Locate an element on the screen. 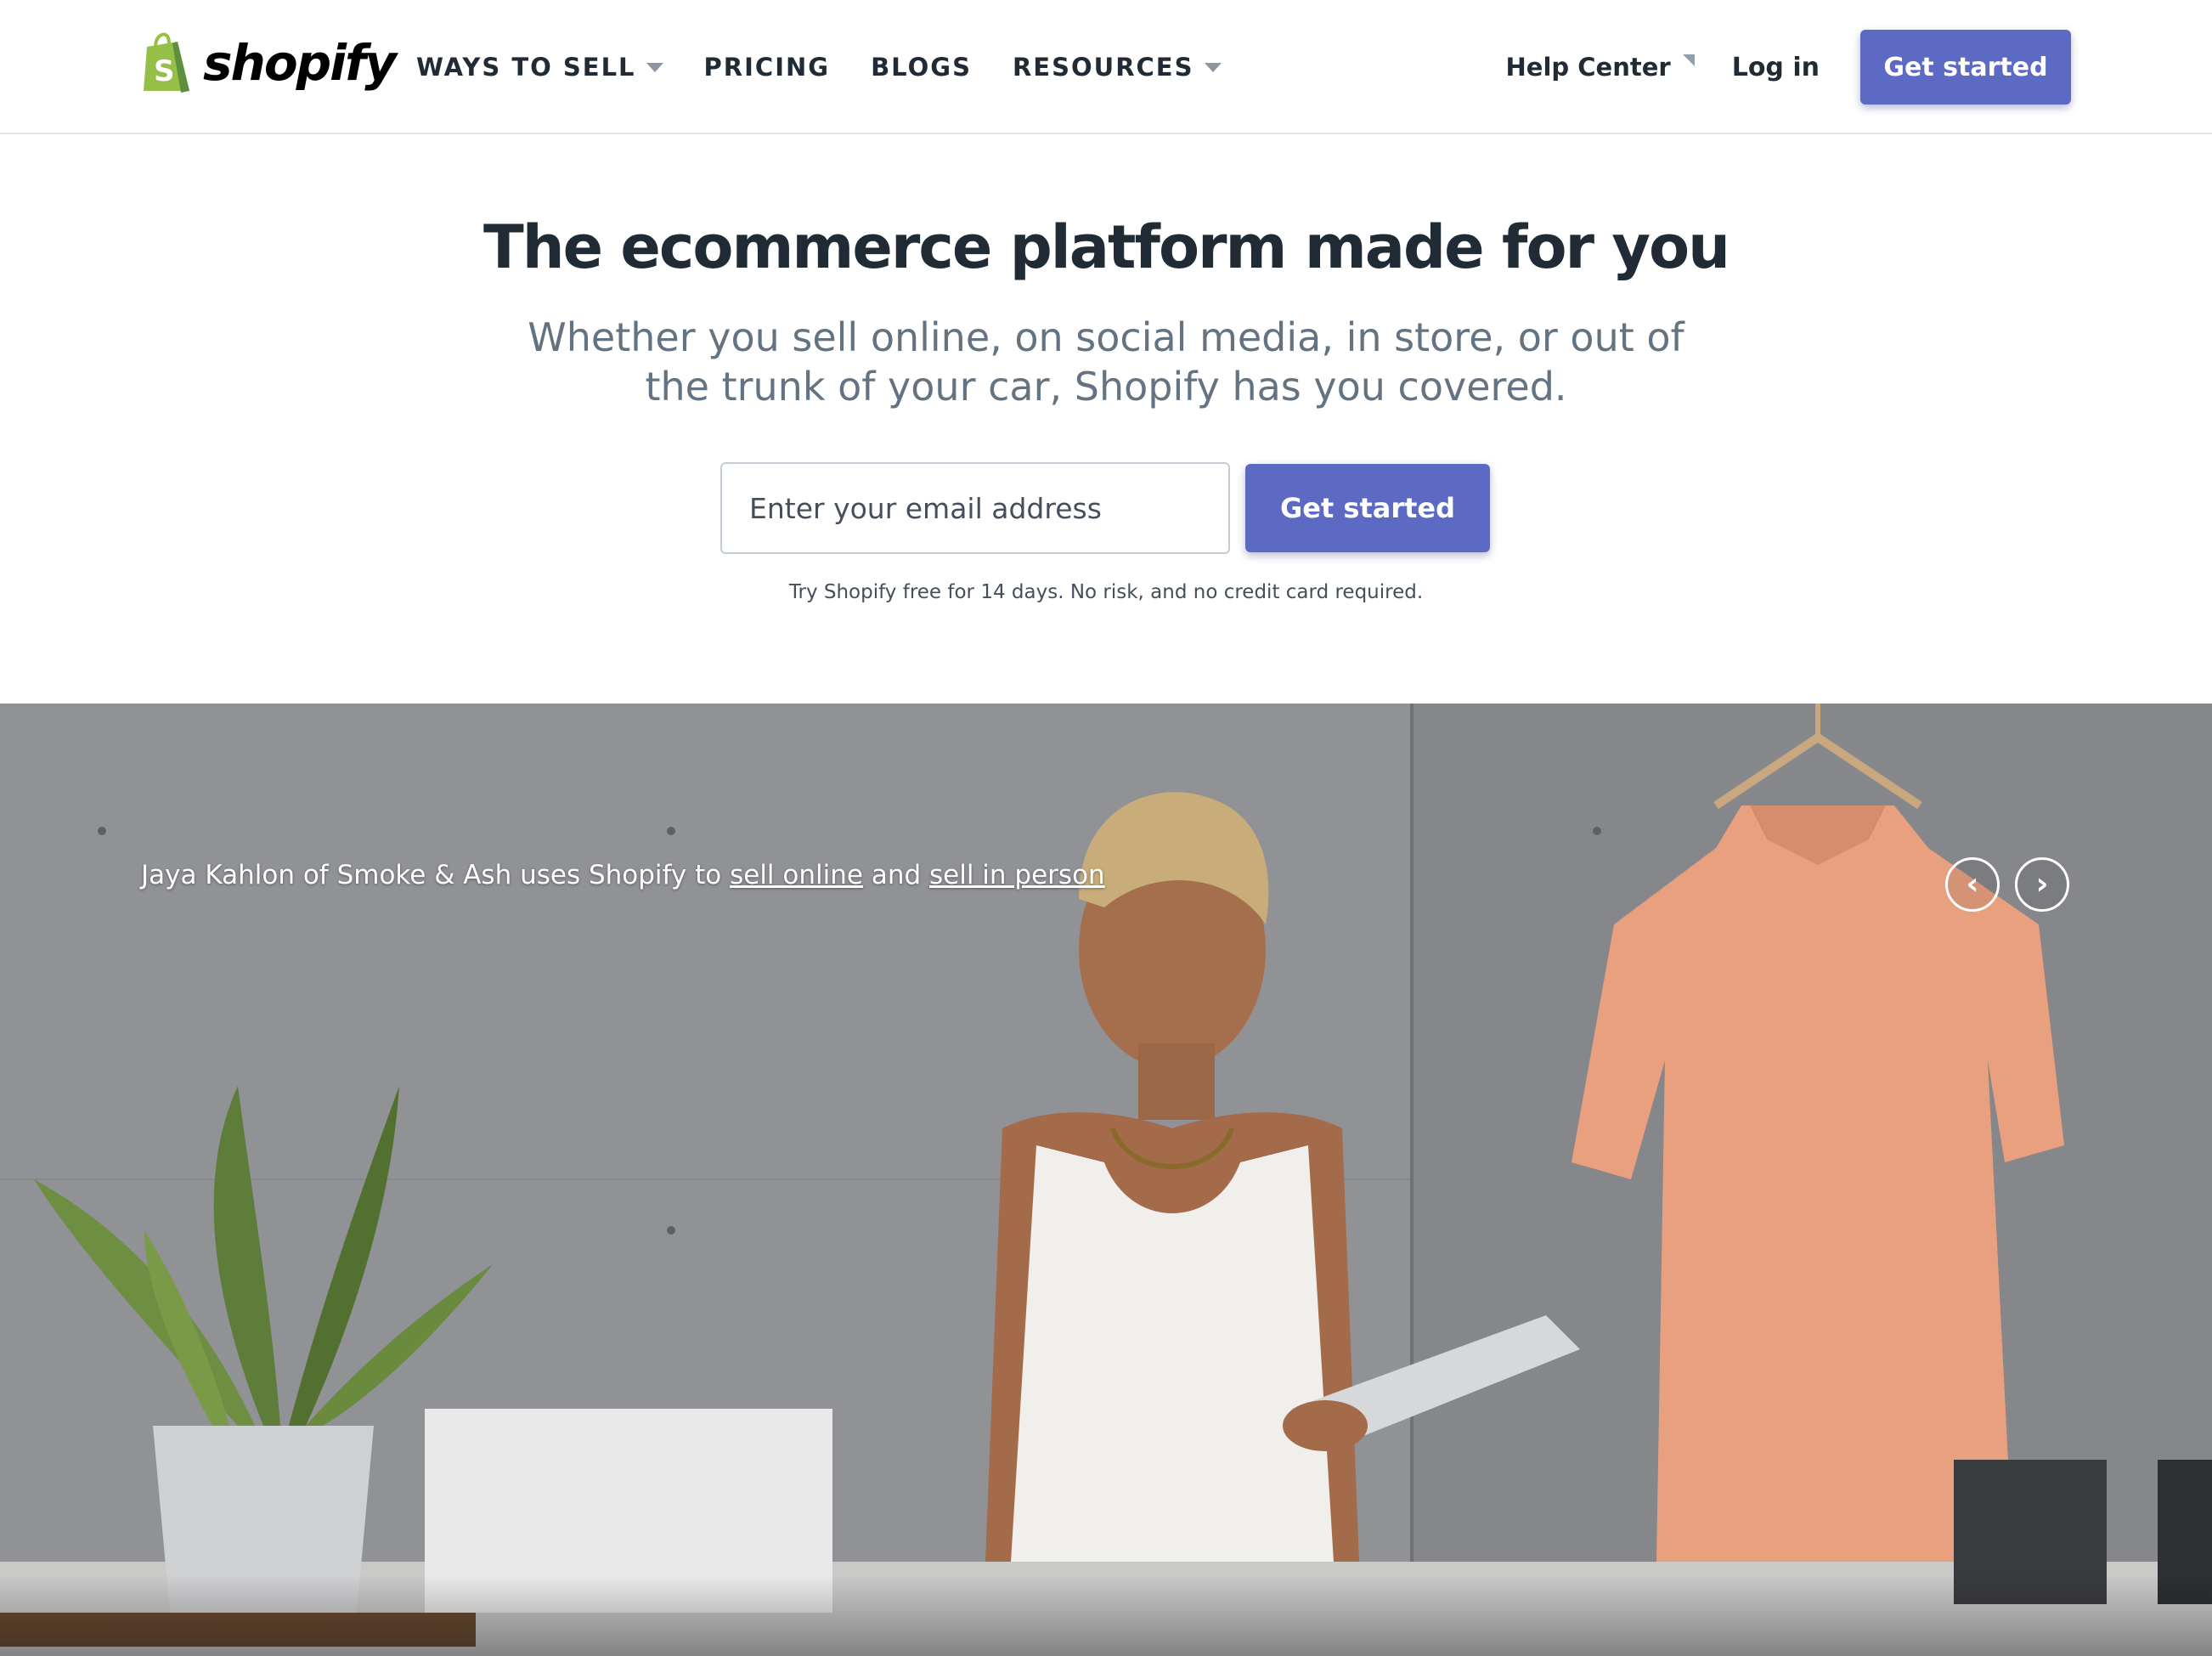 The image size is (2212, 1656). chevron-left-icon: ‹ is located at coordinates (1972, 884).